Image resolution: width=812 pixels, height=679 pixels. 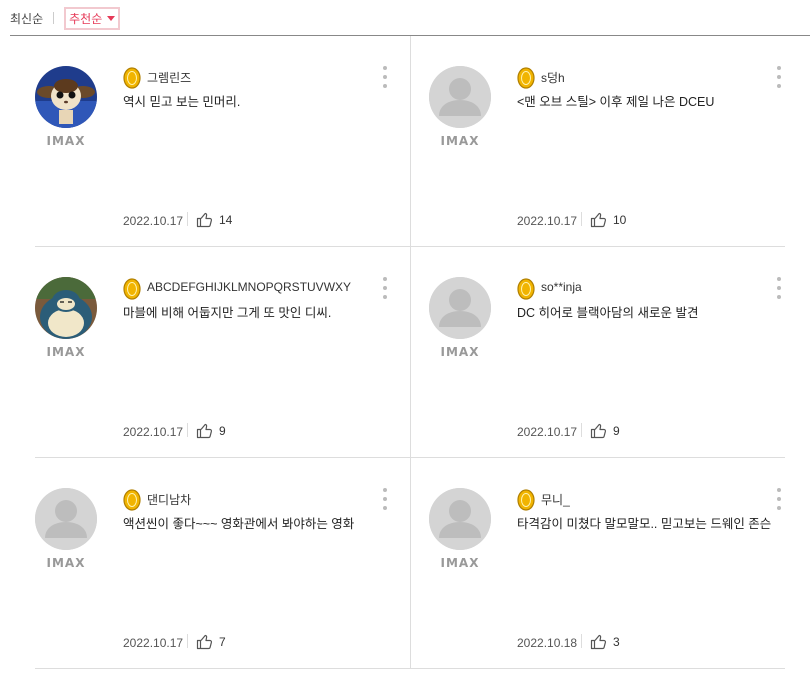 I want to click on reviewer-name: 댄디남차, so click(x=169, y=499).